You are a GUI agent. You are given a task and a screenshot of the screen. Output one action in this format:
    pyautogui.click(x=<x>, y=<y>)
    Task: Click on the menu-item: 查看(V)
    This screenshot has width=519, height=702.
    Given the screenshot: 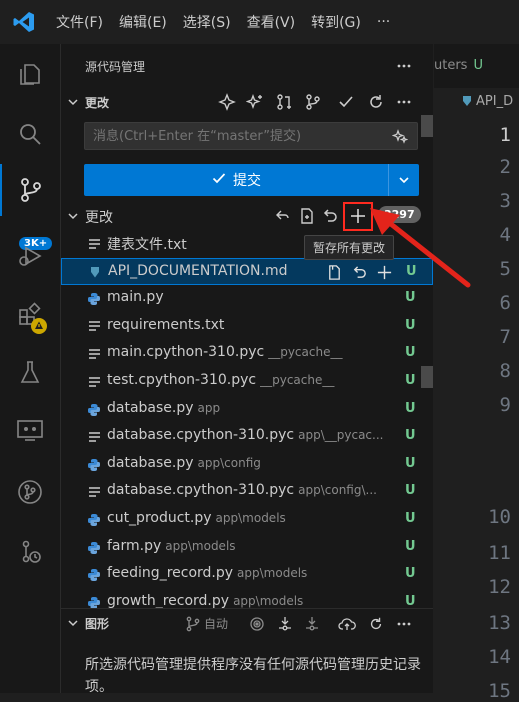 What is the action you would take?
    pyautogui.click(x=271, y=22)
    